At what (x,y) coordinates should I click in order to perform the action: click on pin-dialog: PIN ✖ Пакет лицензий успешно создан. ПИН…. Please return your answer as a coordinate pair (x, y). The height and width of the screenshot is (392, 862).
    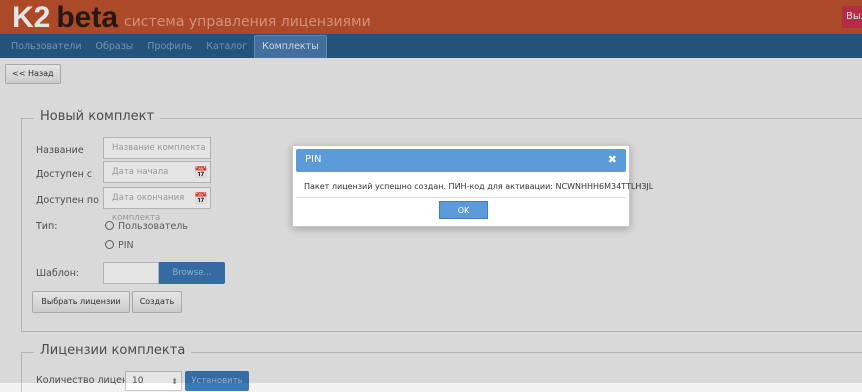
    Looking at the image, I should click on (472, 186).